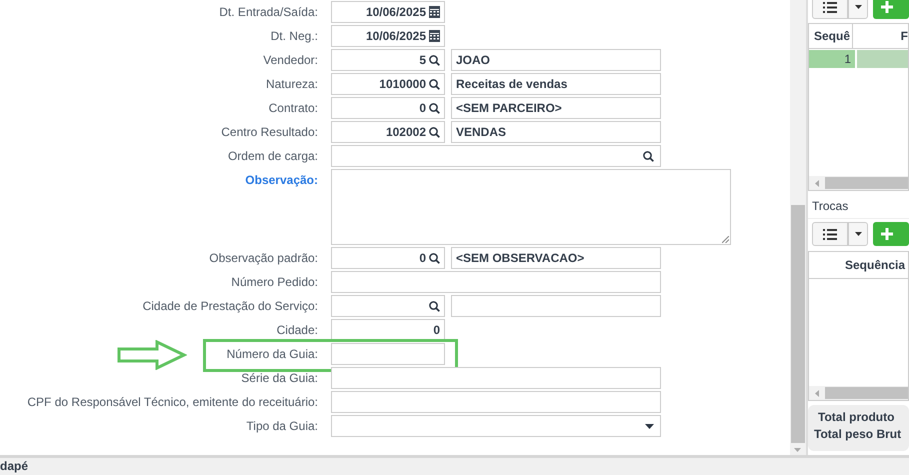 This screenshot has height=475, width=909. Describe the element at coordinates (272, 354) in the screenshot. I see `field-label: Número da Guia:` at that location.